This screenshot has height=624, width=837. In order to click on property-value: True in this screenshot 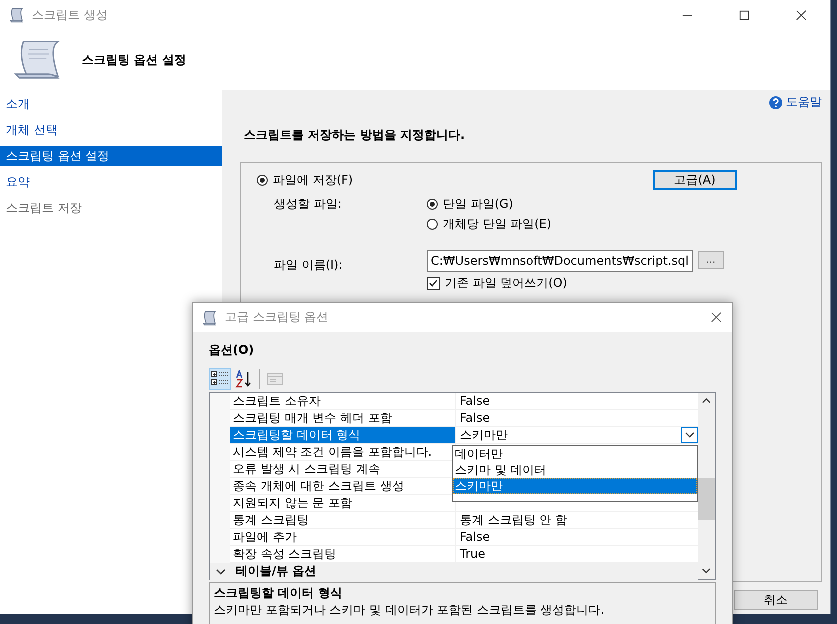, I will do `click(473, 554)`.